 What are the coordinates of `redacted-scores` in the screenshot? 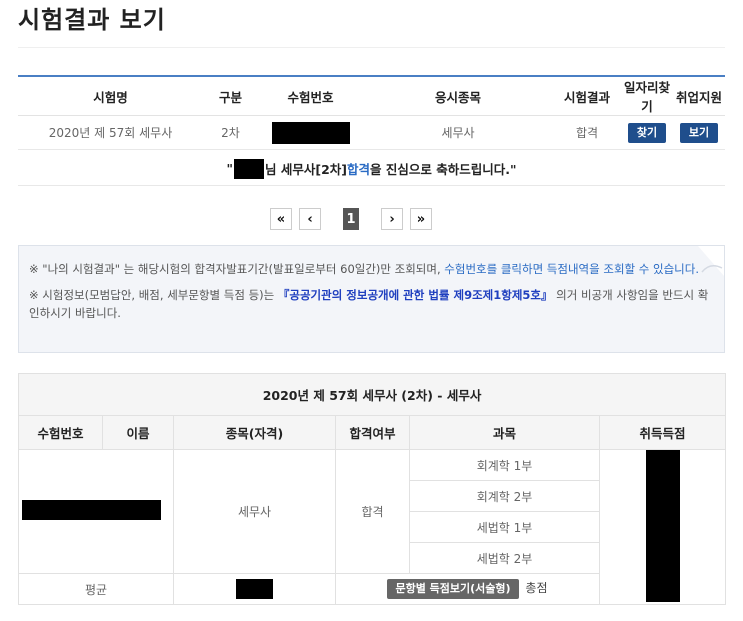 It's located at (663, 526).